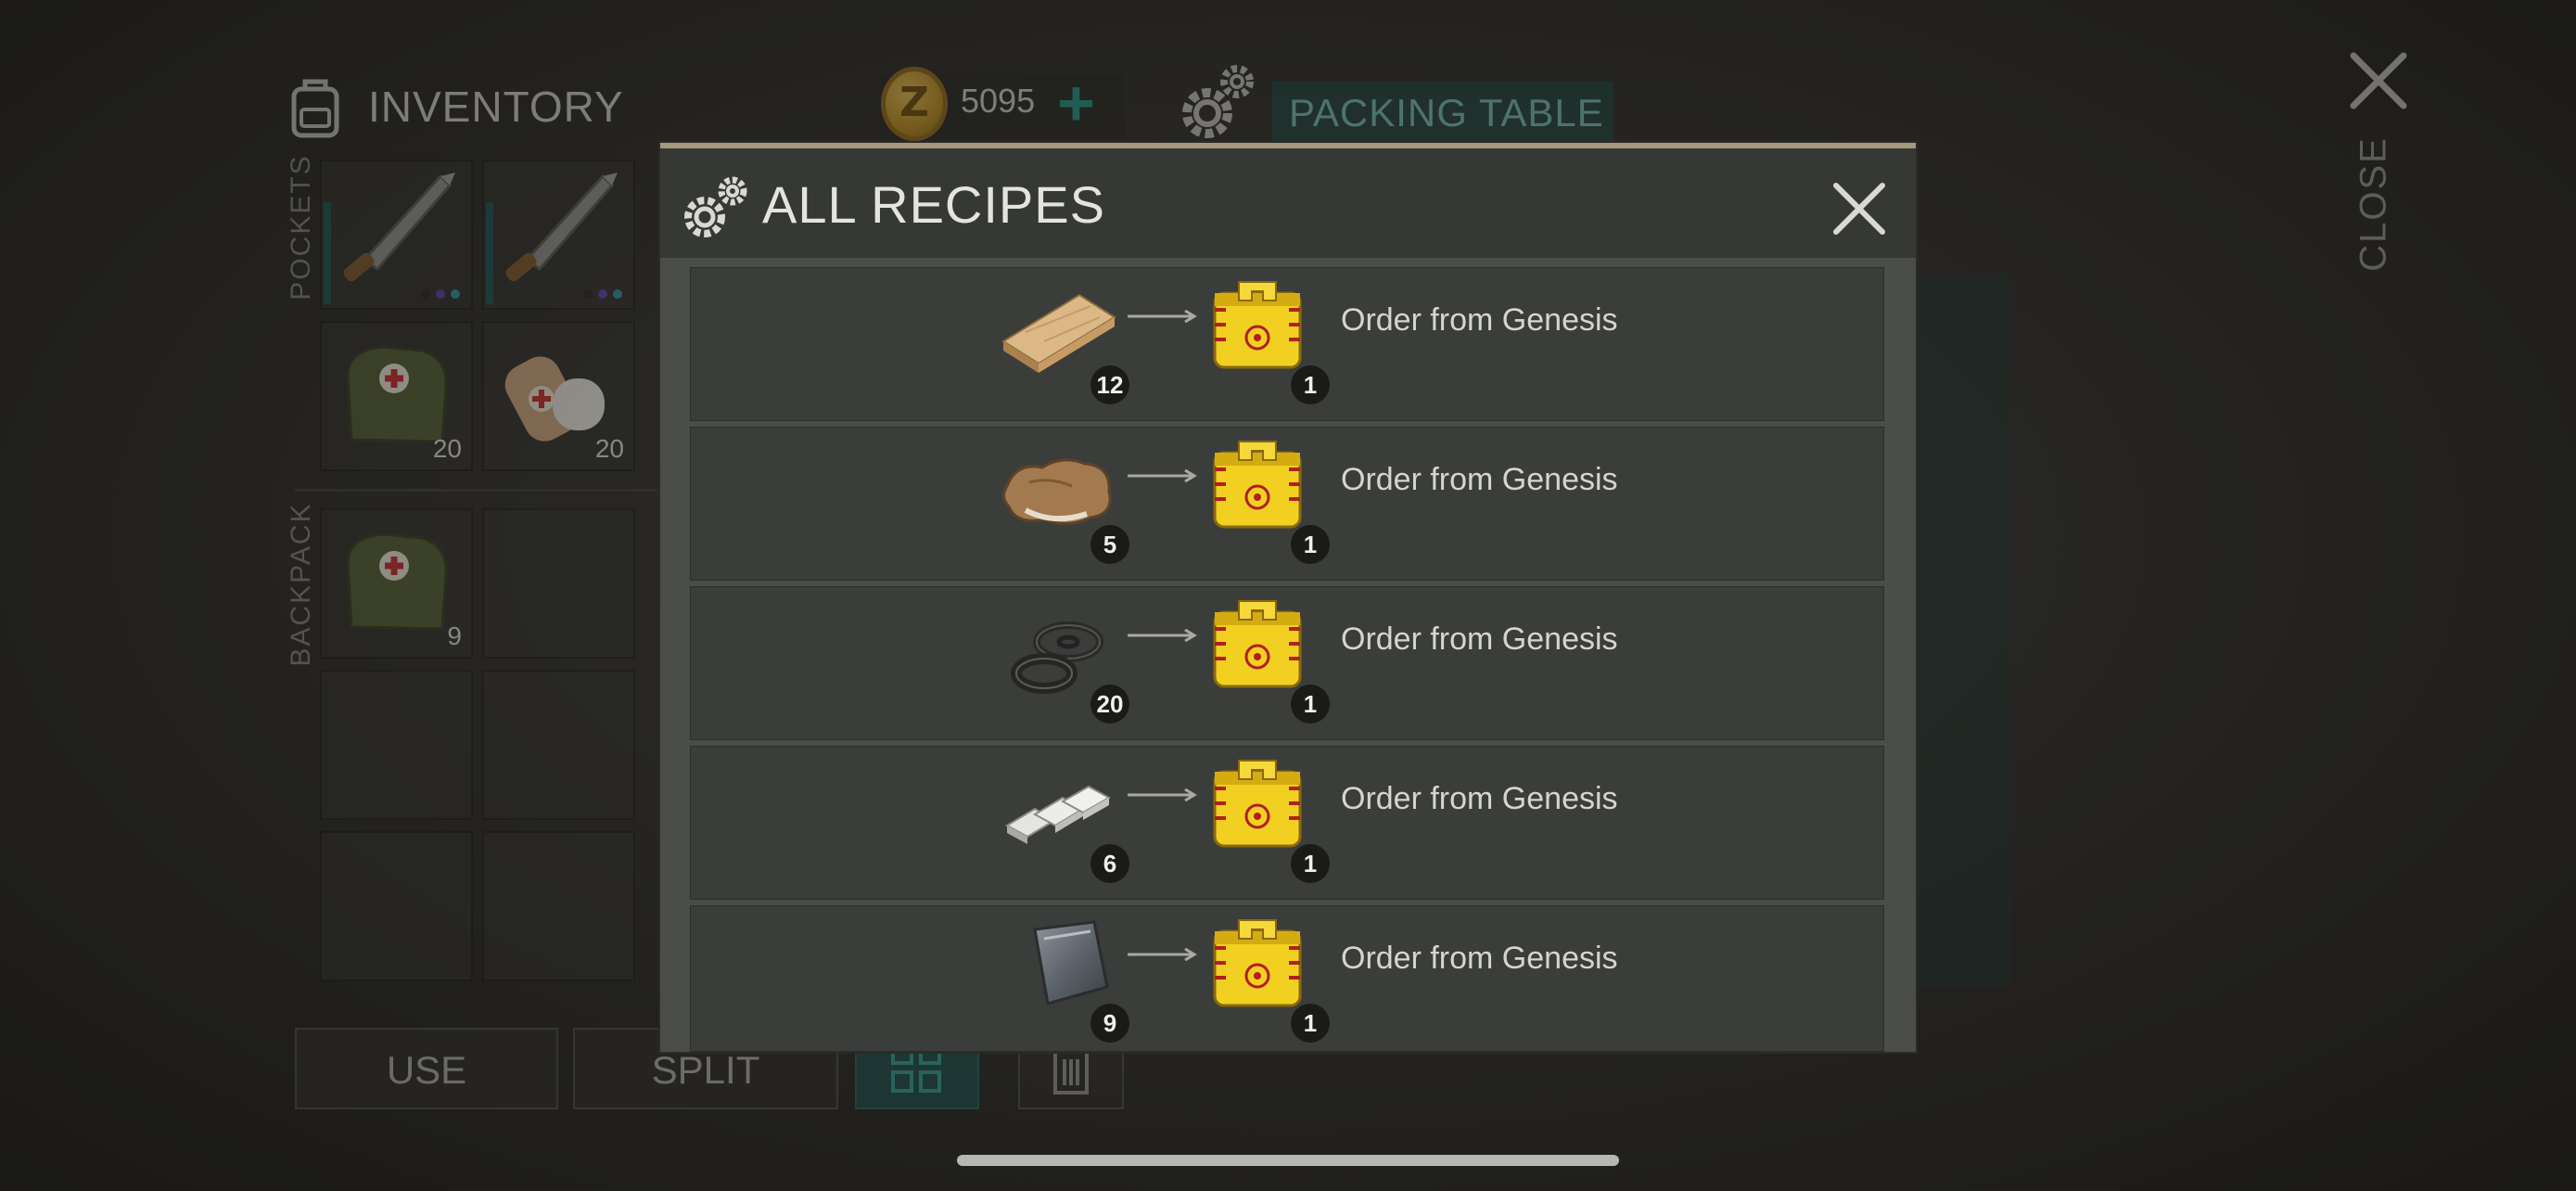  I want to click on currency-amount: 5095, so click(998, 101).